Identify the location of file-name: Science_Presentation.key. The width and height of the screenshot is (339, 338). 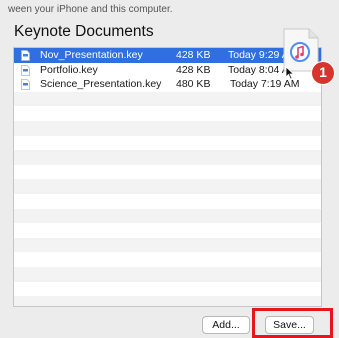
(101, 84).